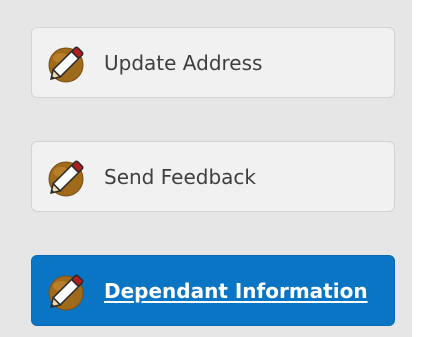  What do you see at coordinates (419, 168) in the screenshot?
I see `page-edge` at bounding box center [419, 168].